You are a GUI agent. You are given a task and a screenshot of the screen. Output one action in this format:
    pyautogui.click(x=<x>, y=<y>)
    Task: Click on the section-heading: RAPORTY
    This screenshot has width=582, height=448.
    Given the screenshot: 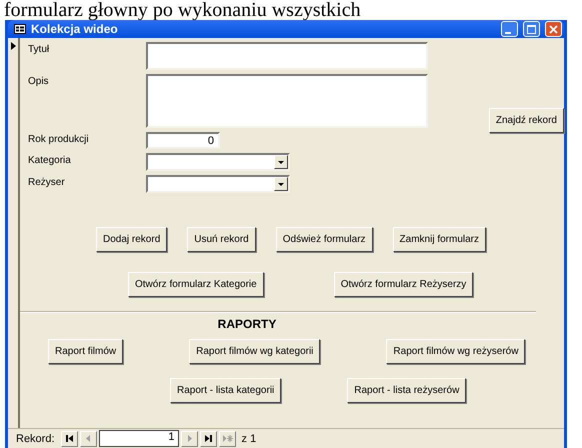 What is the action you would take?
    pyautogui.click(x=247, y=324)
    